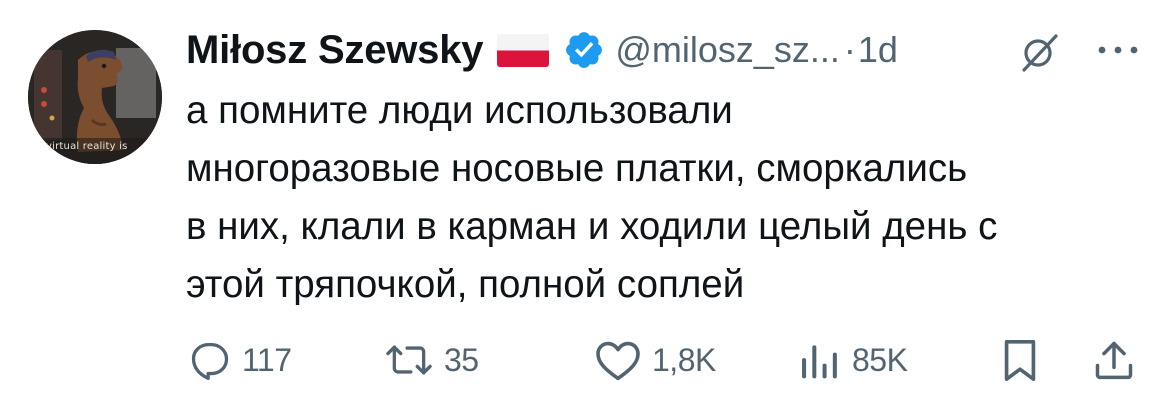 This screenshot has height=402, width=1170. Describe the element at coordinates (584, 50) in the screenshot. I see `verified-badge-icon` at that location.